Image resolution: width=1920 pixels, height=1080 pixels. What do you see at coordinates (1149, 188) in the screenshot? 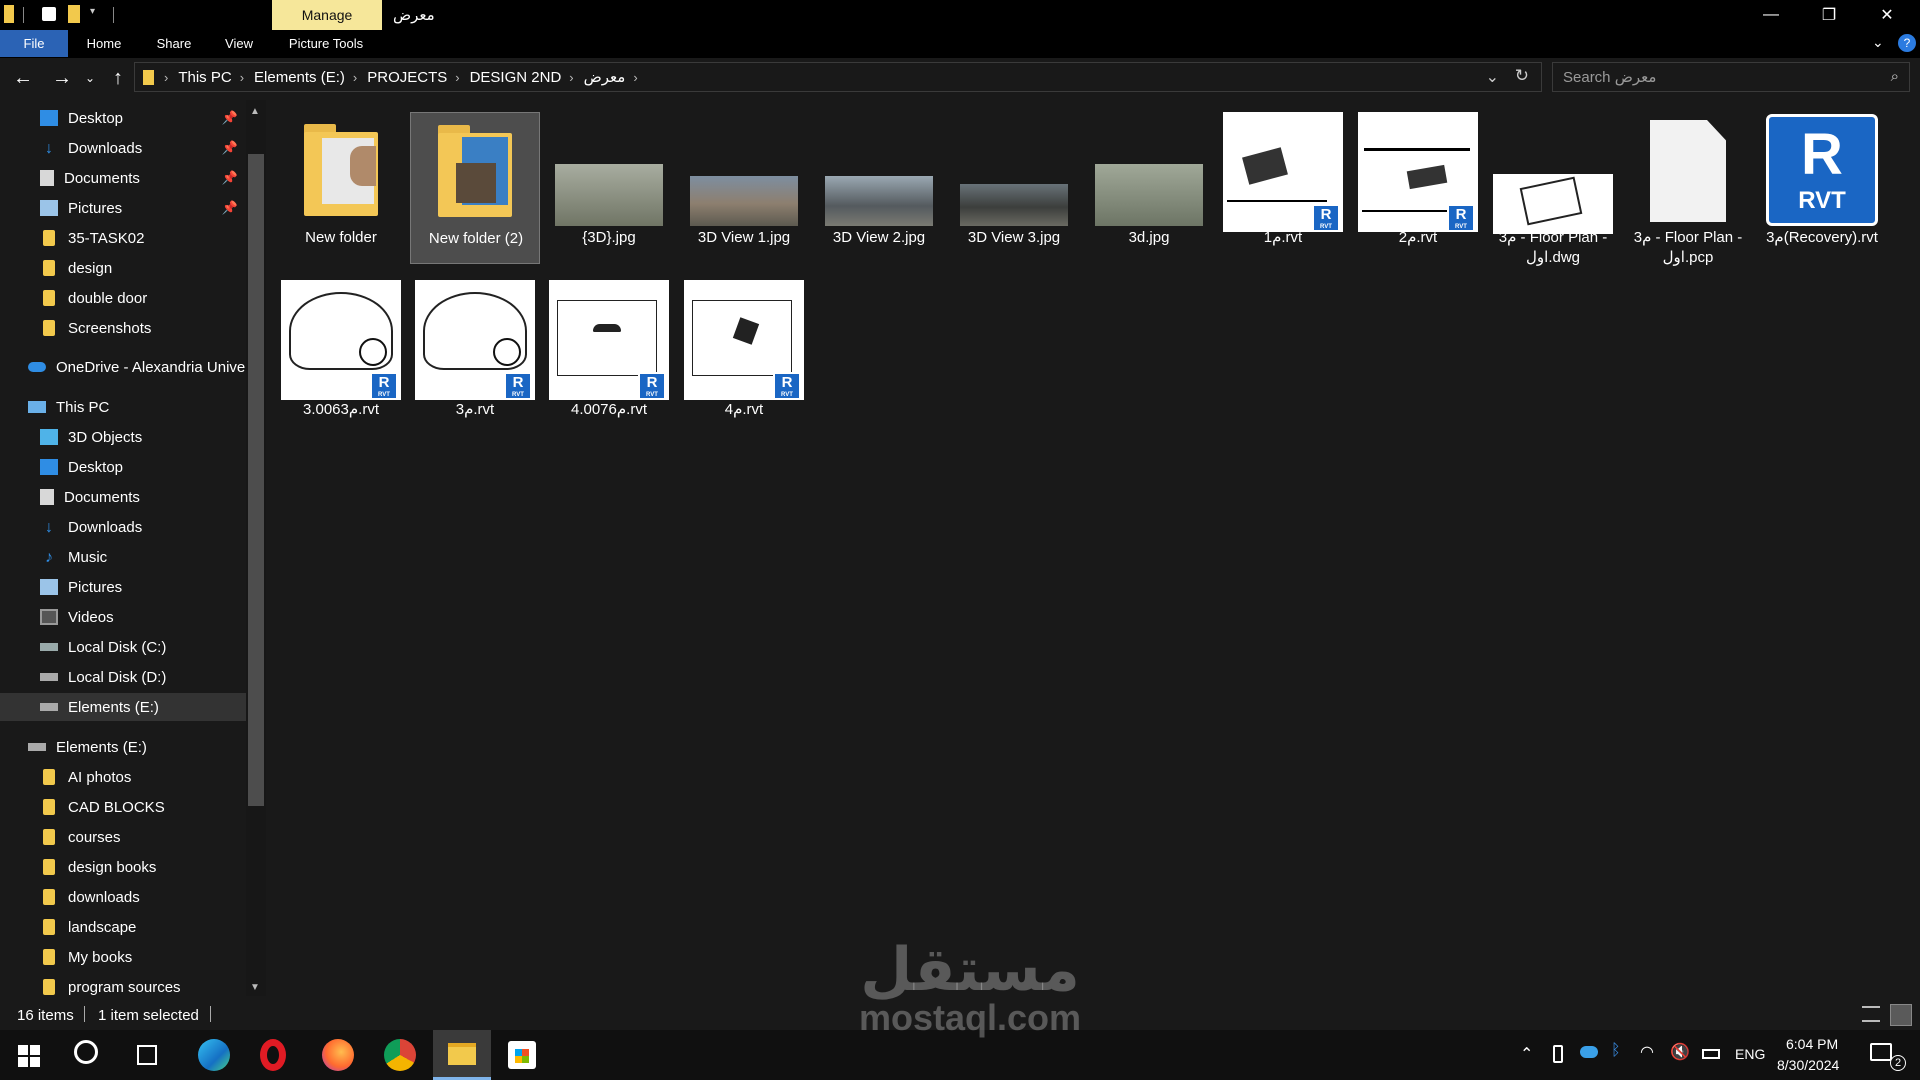
I see `file-item: 3d.jpg` at bounding box center [1149, 188].